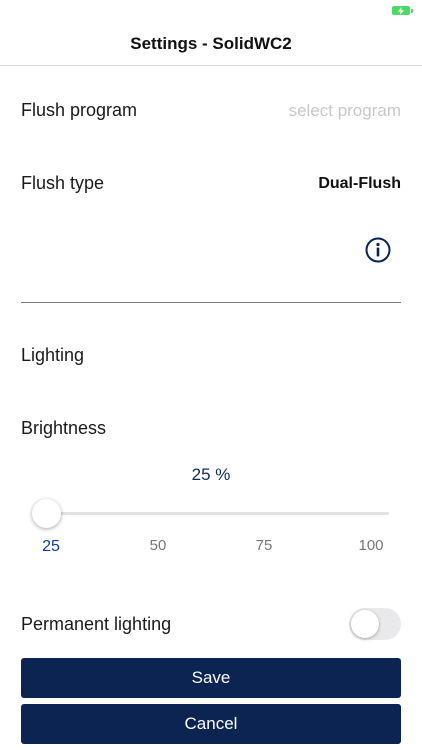 This screenshot has width=422, height=750. Describe the element at coordinates (63, 183) in the screenshot. I see `flush-type-label: Flush type` at that location.